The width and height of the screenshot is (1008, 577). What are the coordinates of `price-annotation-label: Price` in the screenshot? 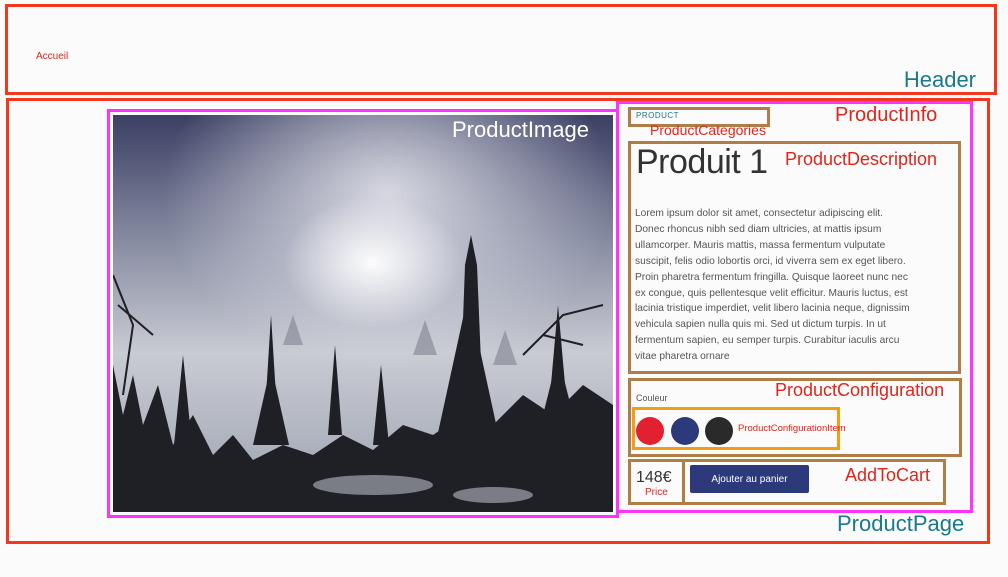 It's located at (656, 492).